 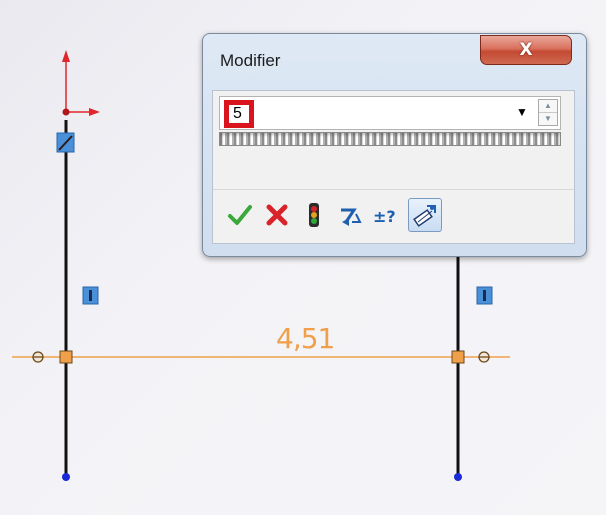 What do you see at coordinates (393, 189) in the screenshot?
I see `separator` at bounding box center [393, 189].